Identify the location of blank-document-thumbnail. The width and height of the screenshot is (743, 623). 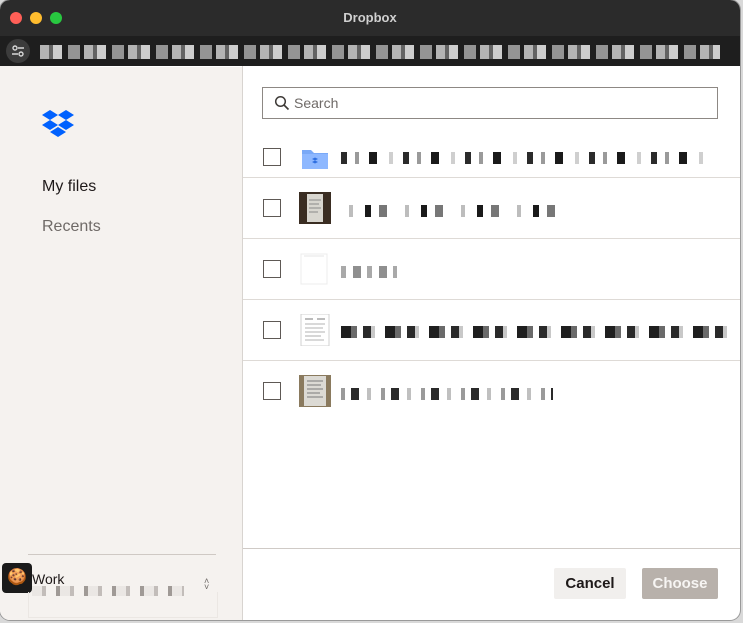
(314, 269).